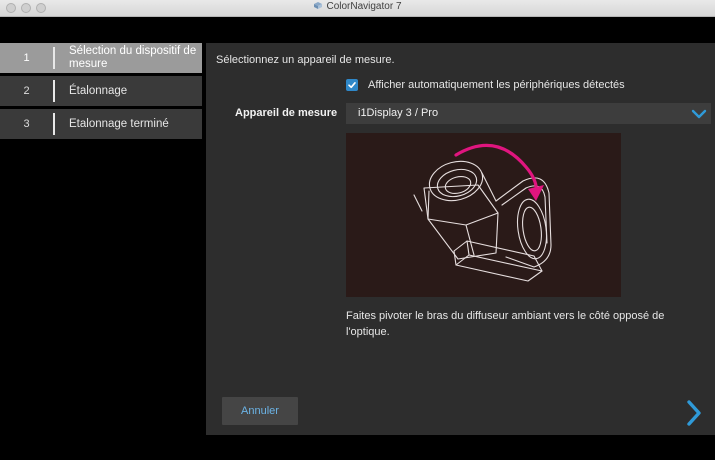 The width and height of the screenshot is (715, 460). I want to click on step-item-calibration: 2 Étalonnage, so click(101, 91).